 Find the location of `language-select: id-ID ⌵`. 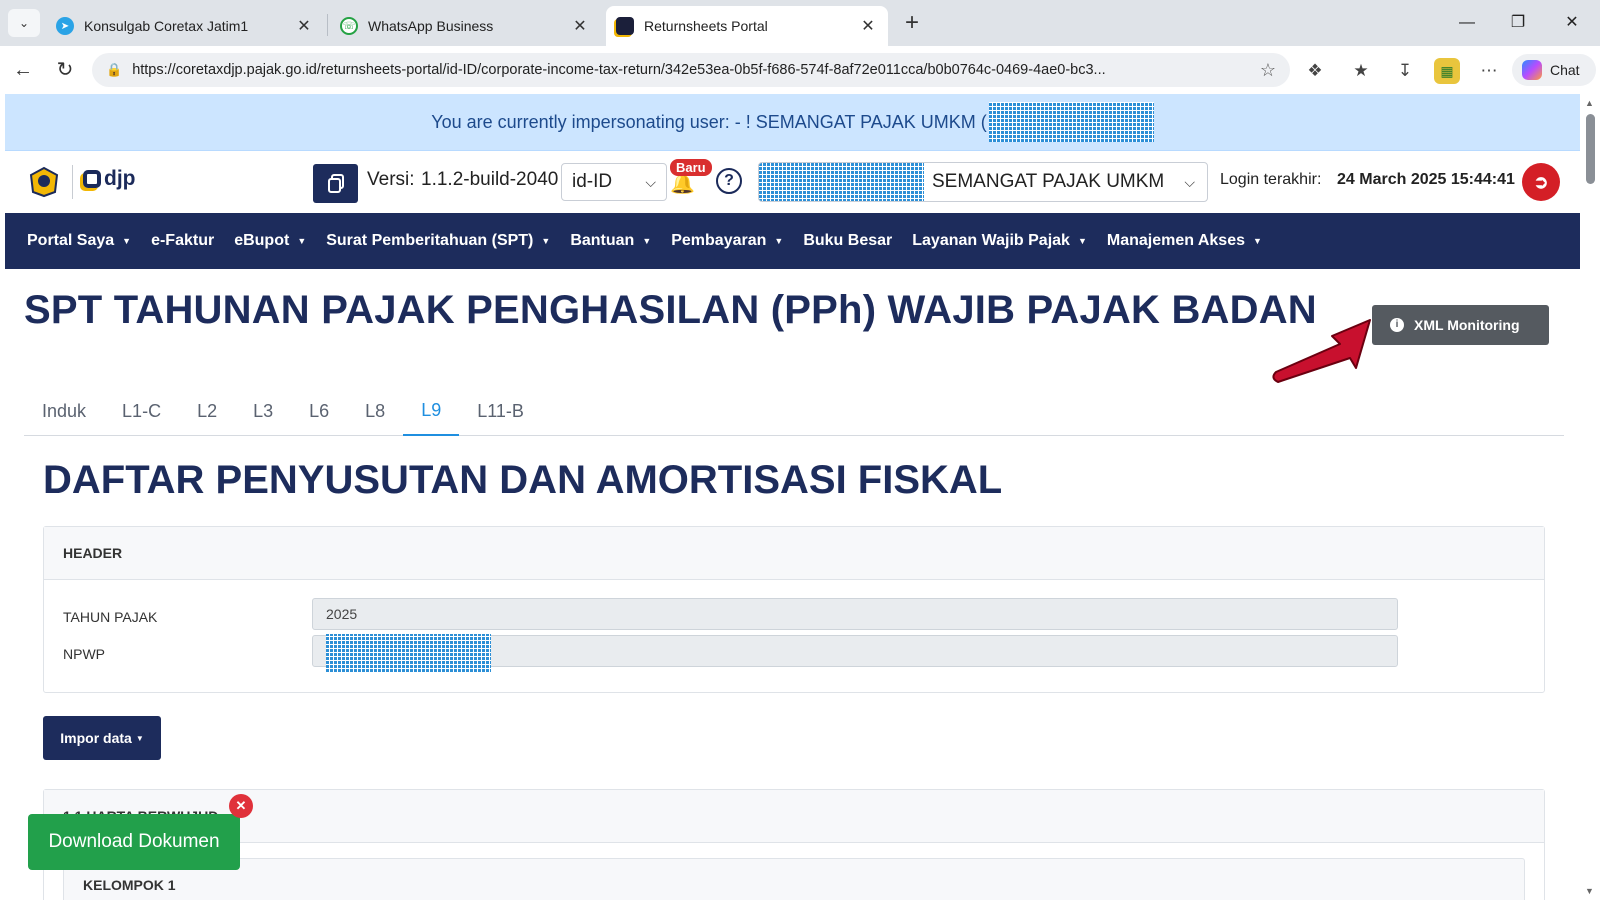

language-select: id-ID ⌵ is located at coordinates (614, 182).